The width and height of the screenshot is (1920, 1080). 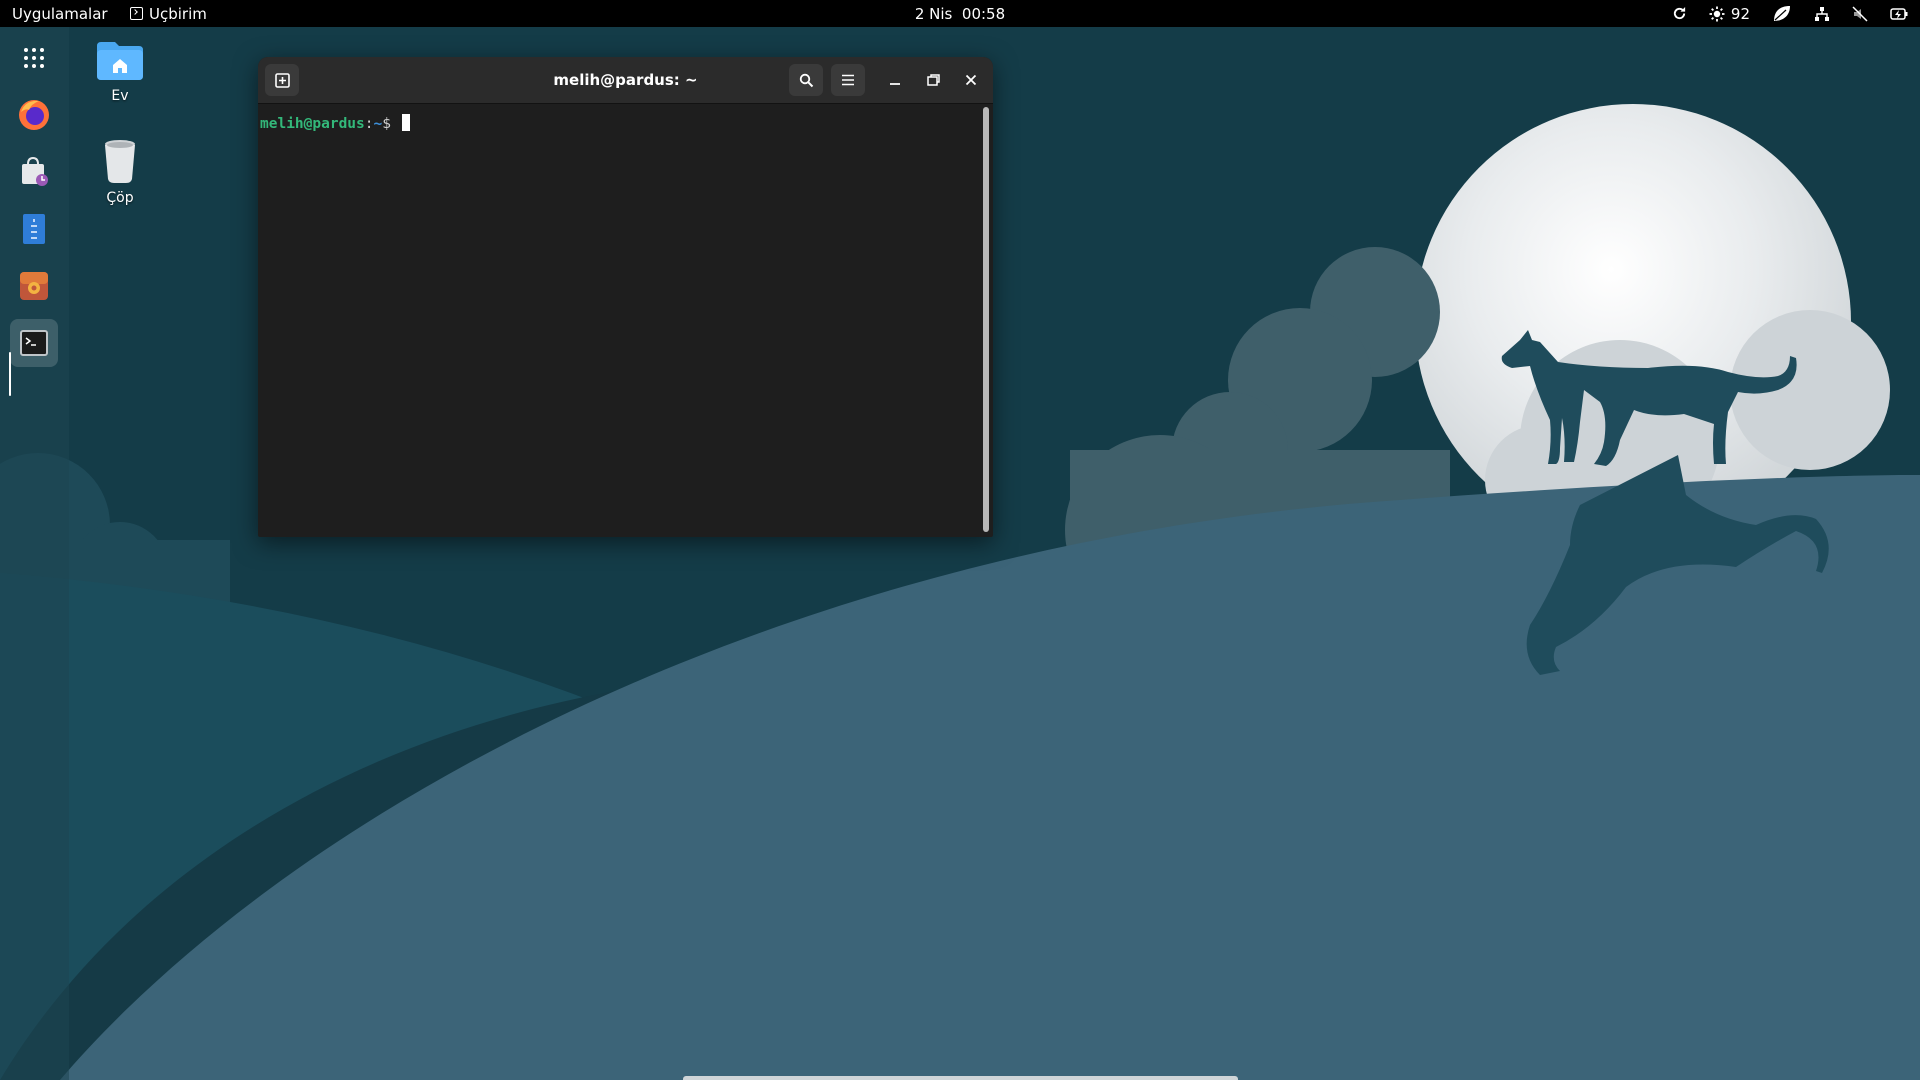 What do you see at coordinates (960, 1078) in the screenshot?
I see `bottom-window-edge` at bounding box center [960, 1078].